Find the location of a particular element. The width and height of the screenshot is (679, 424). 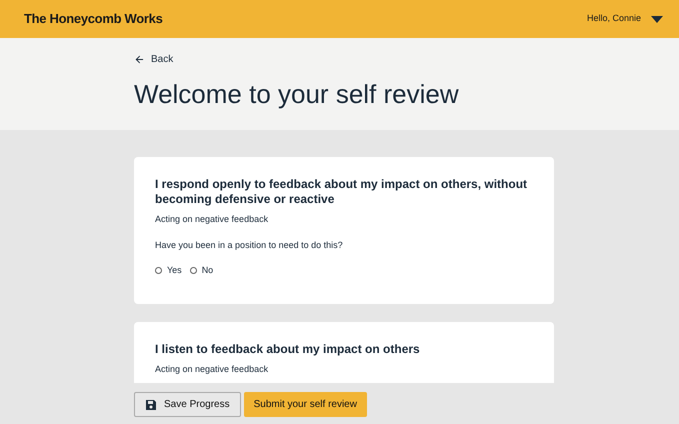

radio-label: No is located at coordinates (208, 270).